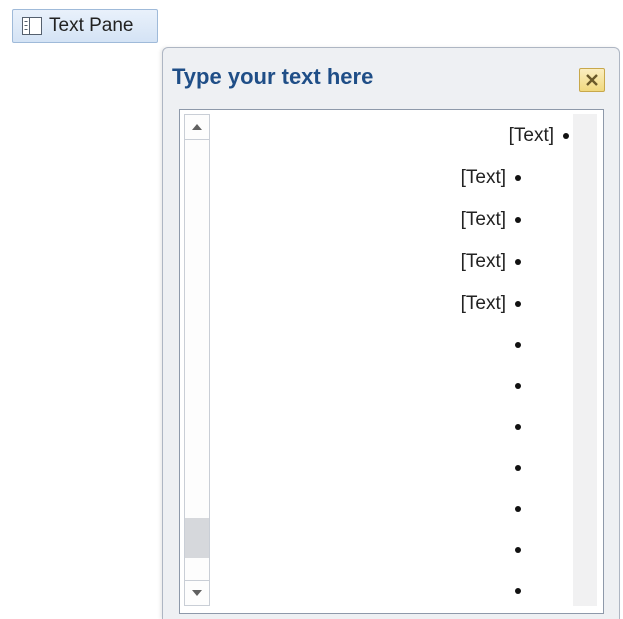 The height and width of the screenshot is (619, 623). What do you see at coordinates (273, 76) in the screenshot?
I see `pane-title: Type your text here` at bounding box center [273, 76].